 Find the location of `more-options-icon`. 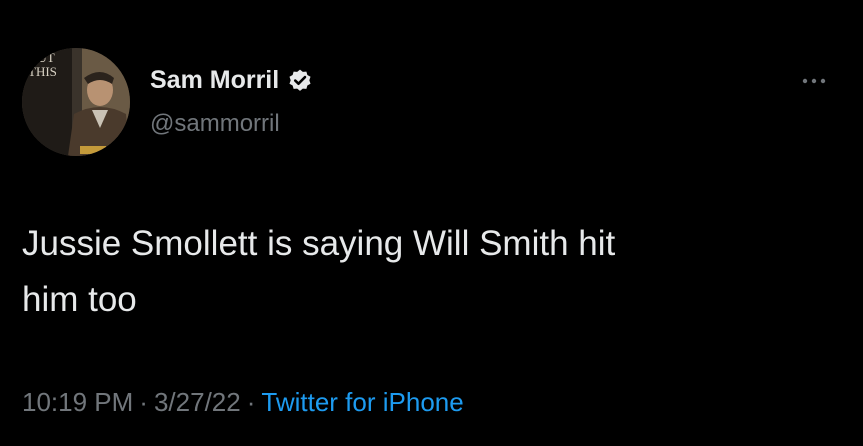

more-options-icon is located at coordinates (814, 81).